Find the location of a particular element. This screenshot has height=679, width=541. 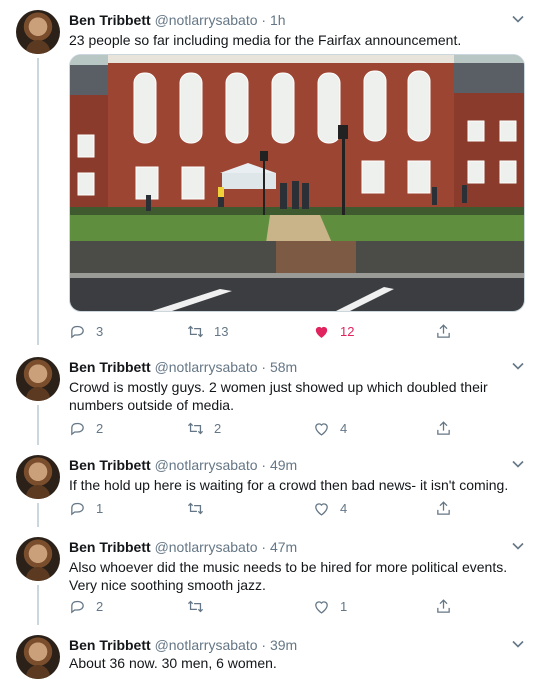

timestamp: 1h is located at coordinates (278, 20).